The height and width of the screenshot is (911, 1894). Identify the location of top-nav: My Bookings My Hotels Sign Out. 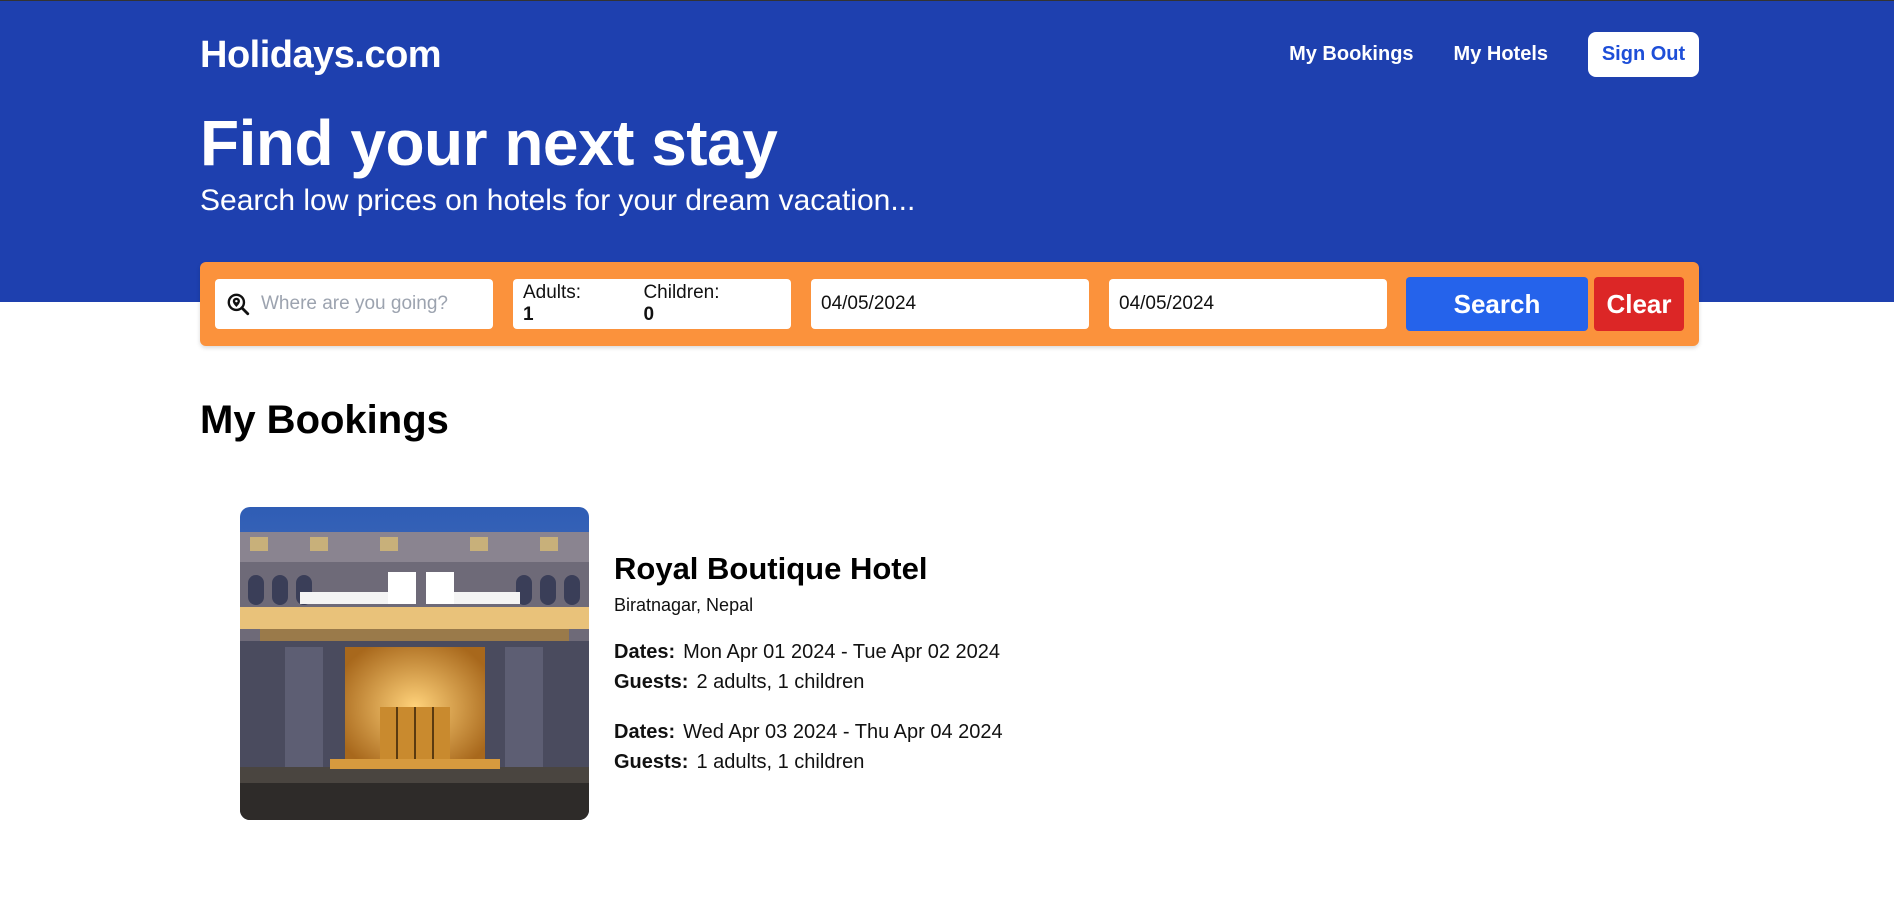
(1494, 54).